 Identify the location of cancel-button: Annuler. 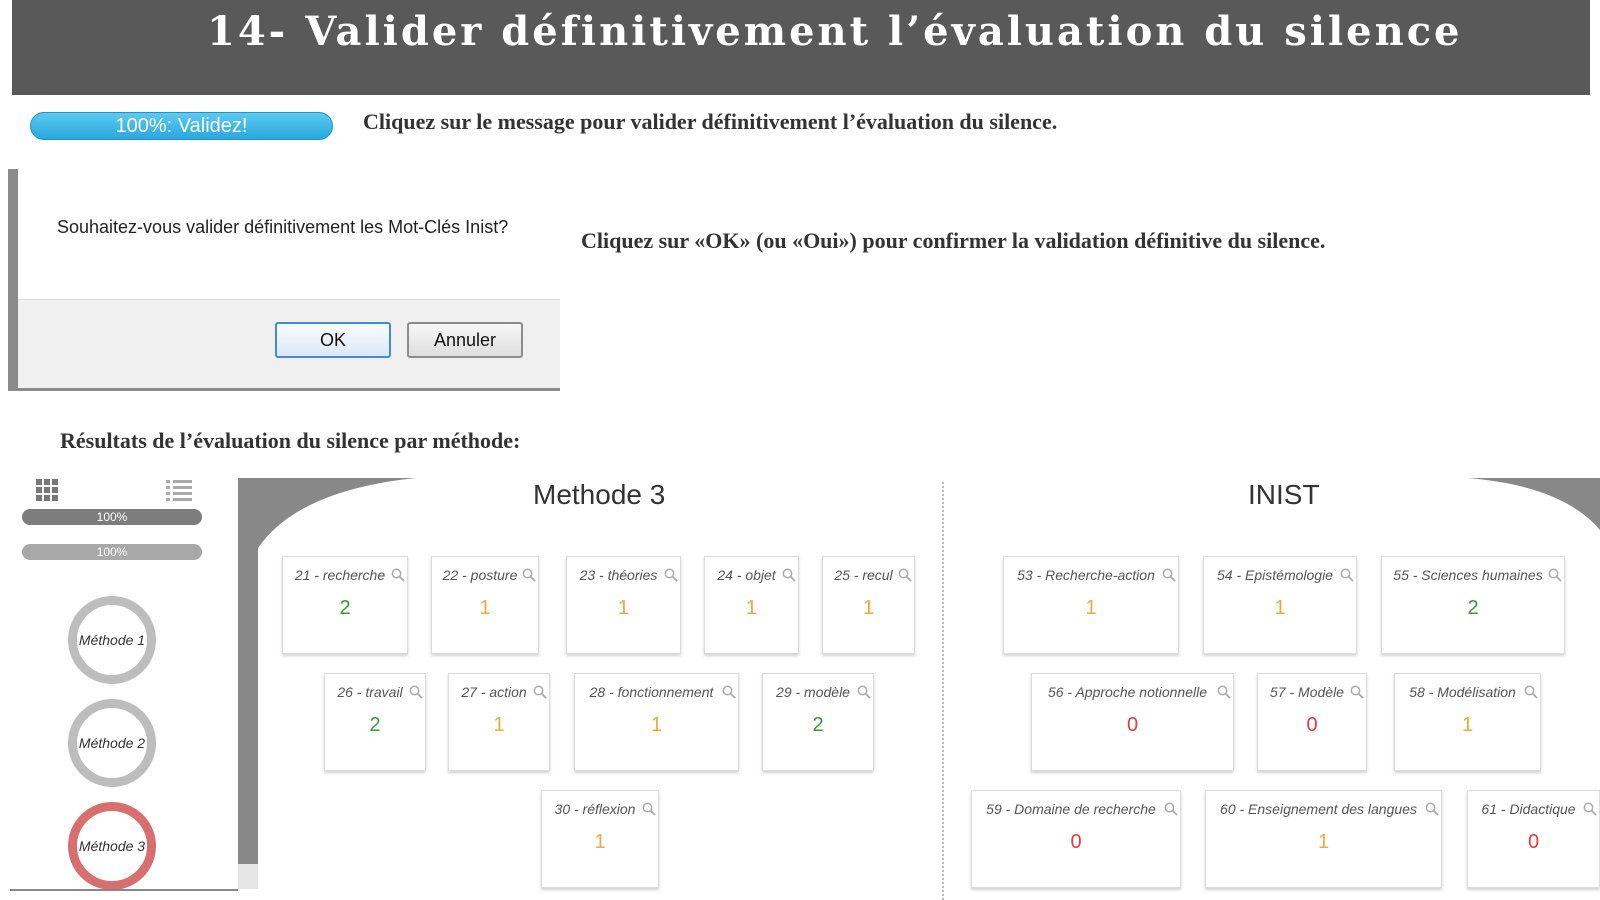
(465, 340).